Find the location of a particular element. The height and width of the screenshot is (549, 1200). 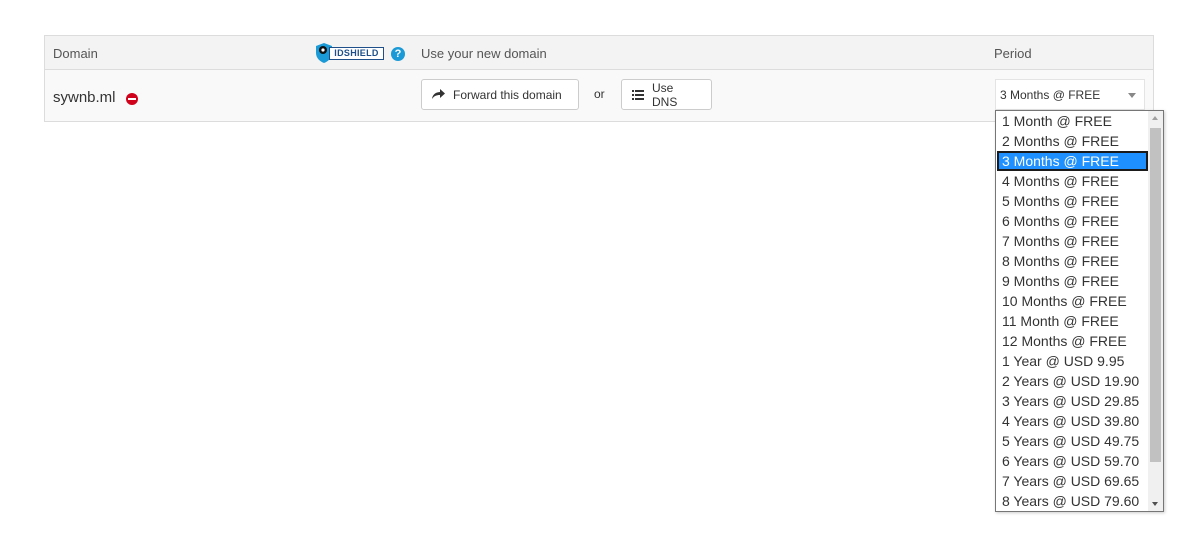

dropdown-option: 6 Years @ USD 59.70 is located at coordinates (1072, 461).